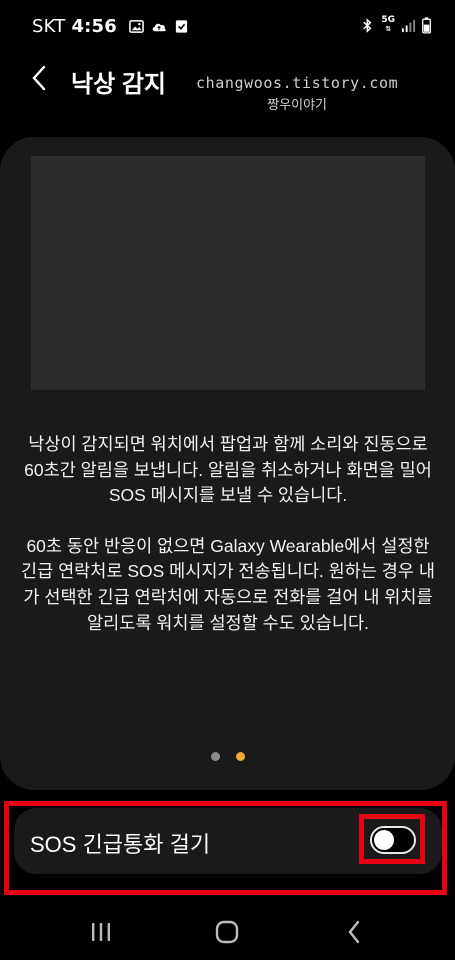 The height and width of the screenshot is (960, 455). Describe the element at coordinates (392, 839) in the screenshot. I see `highlight-box-toggle` at that location.